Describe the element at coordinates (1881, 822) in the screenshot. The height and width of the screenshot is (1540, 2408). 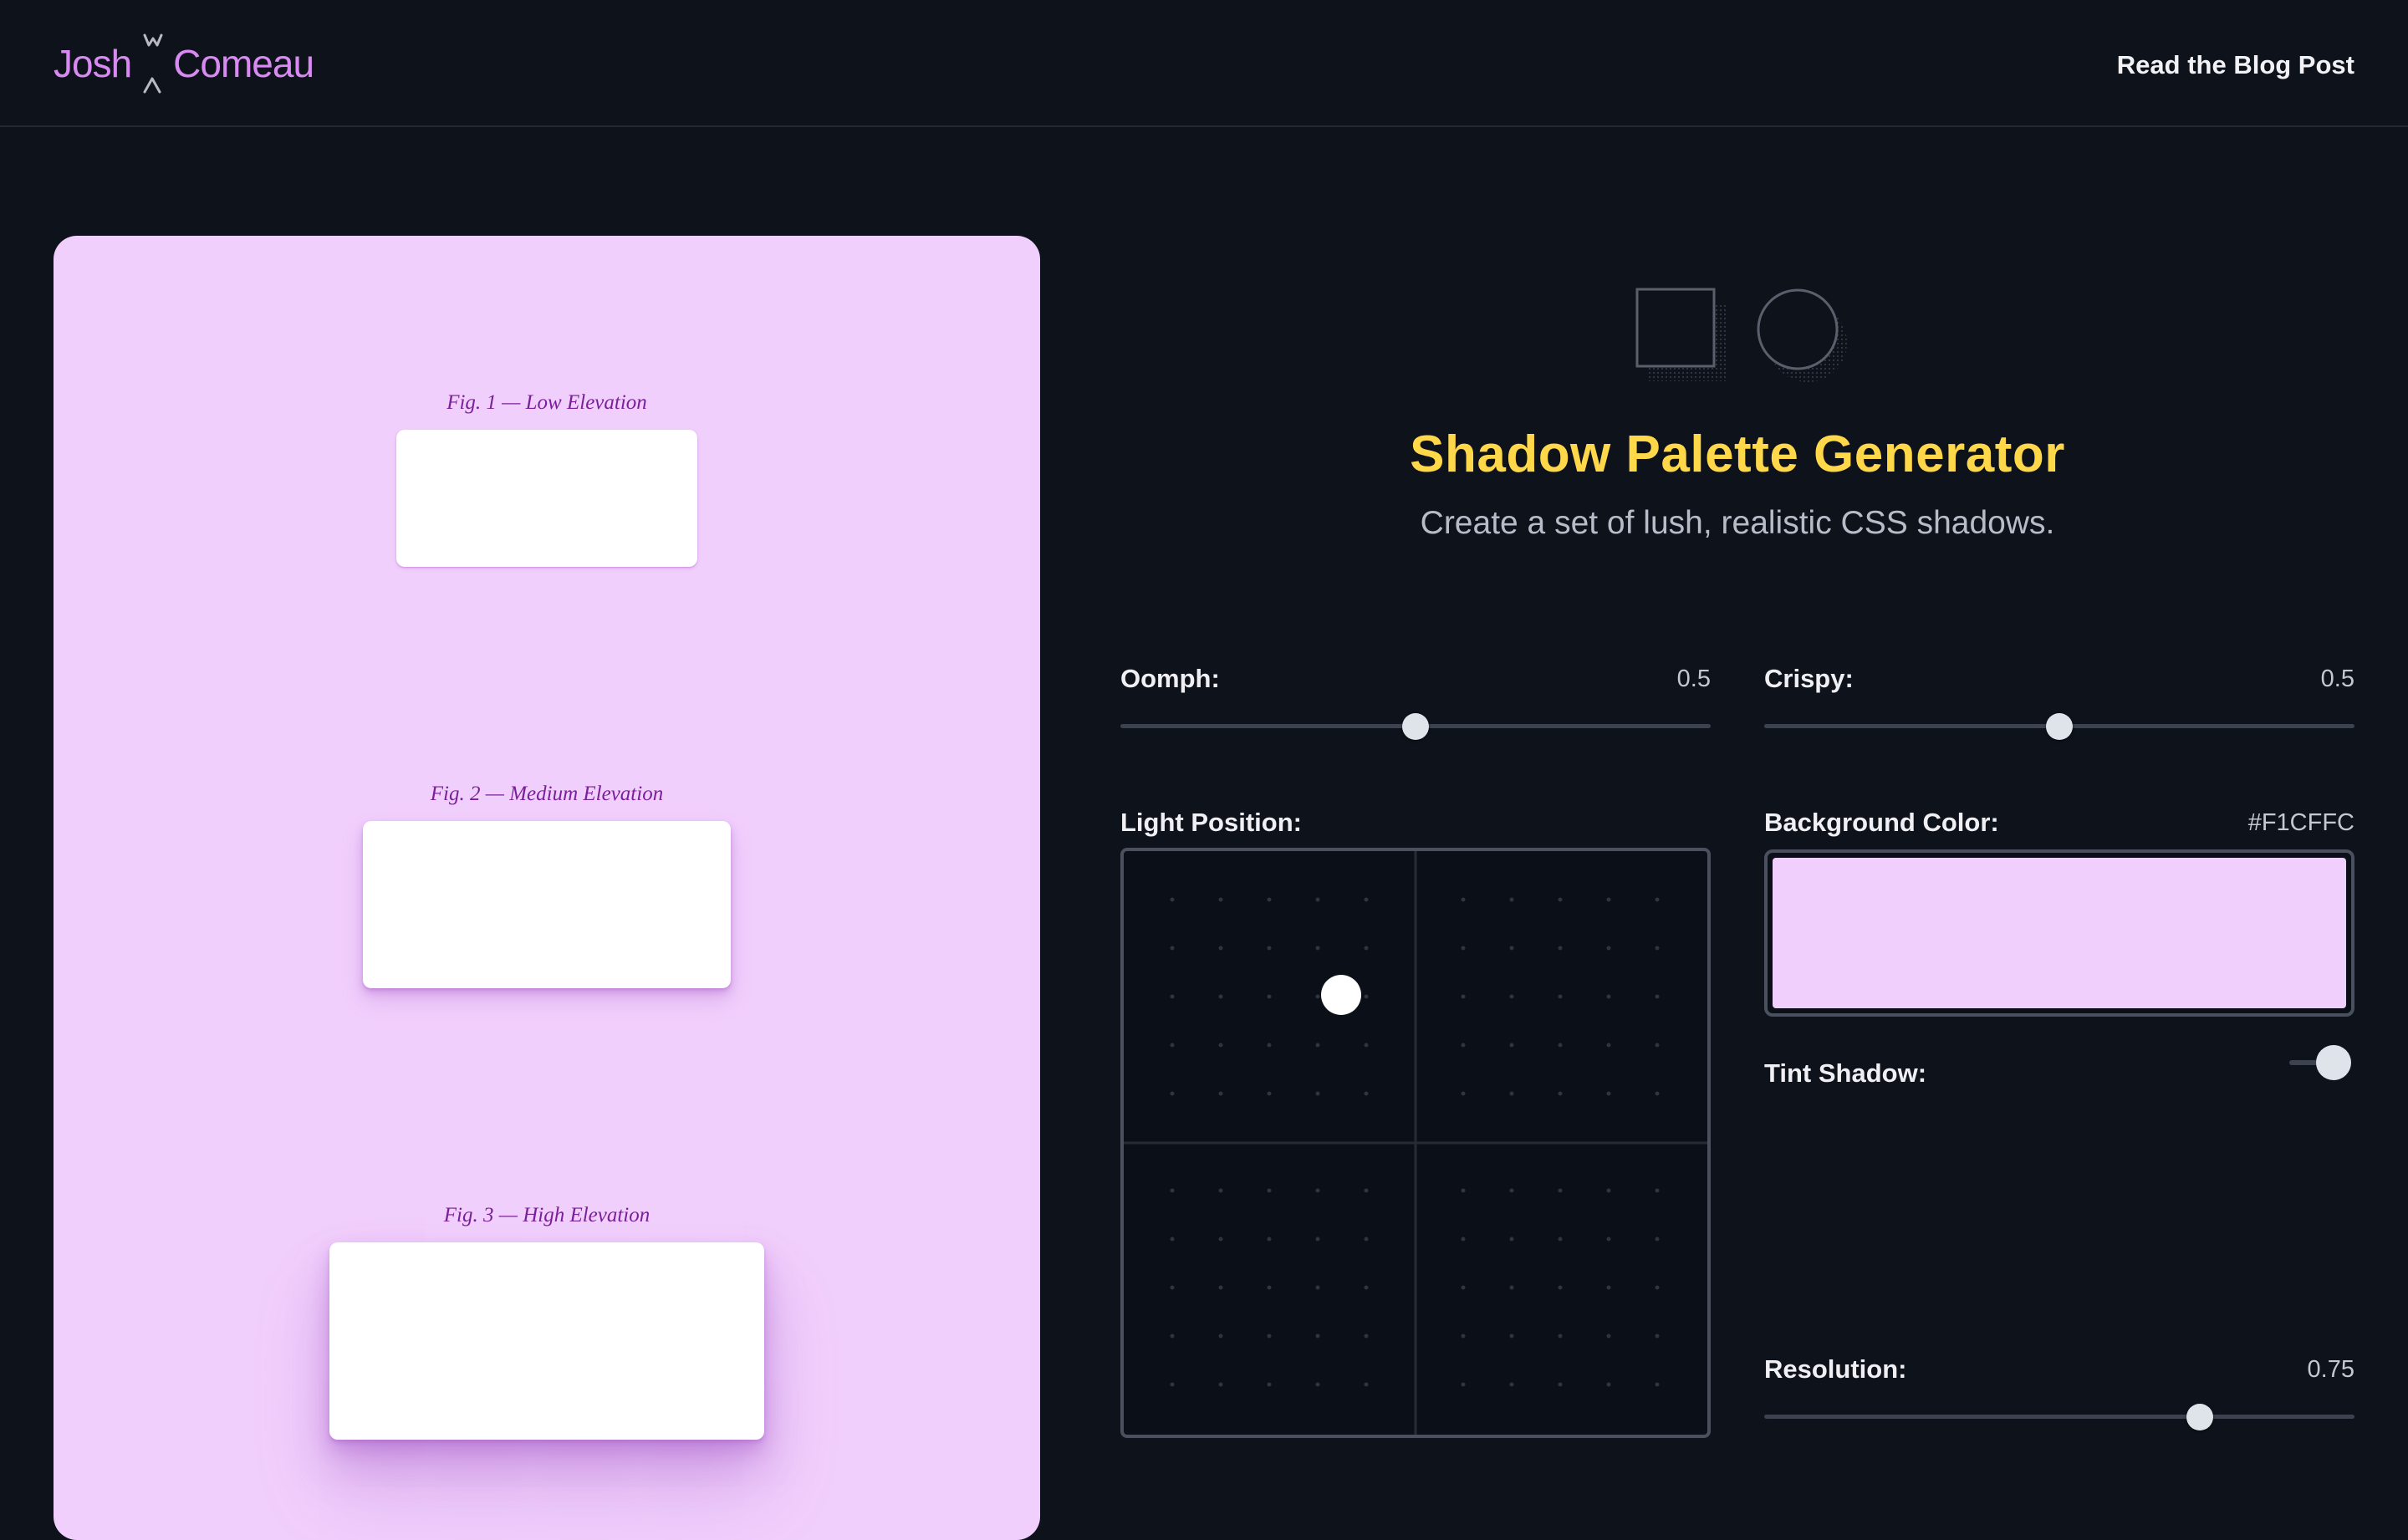
I see `background-color-label: Background Color:` at that location.